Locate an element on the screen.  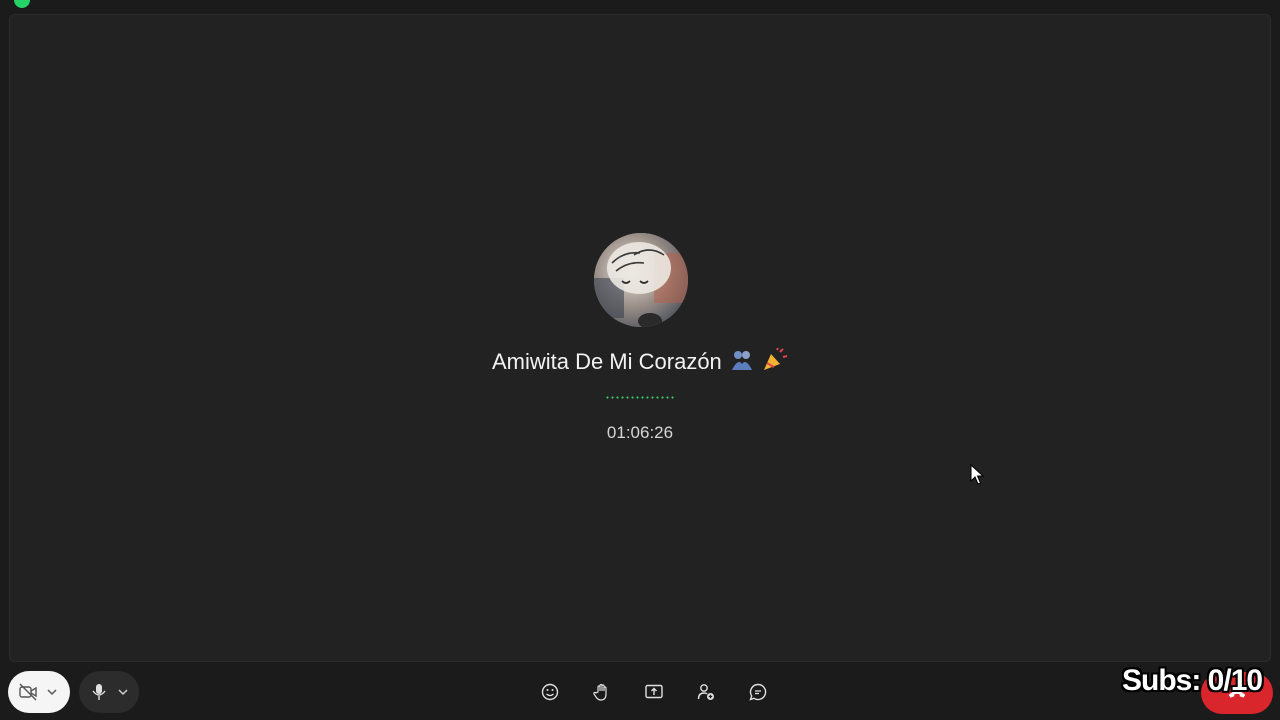
add-participant-button is located at coordinates (706, 692).